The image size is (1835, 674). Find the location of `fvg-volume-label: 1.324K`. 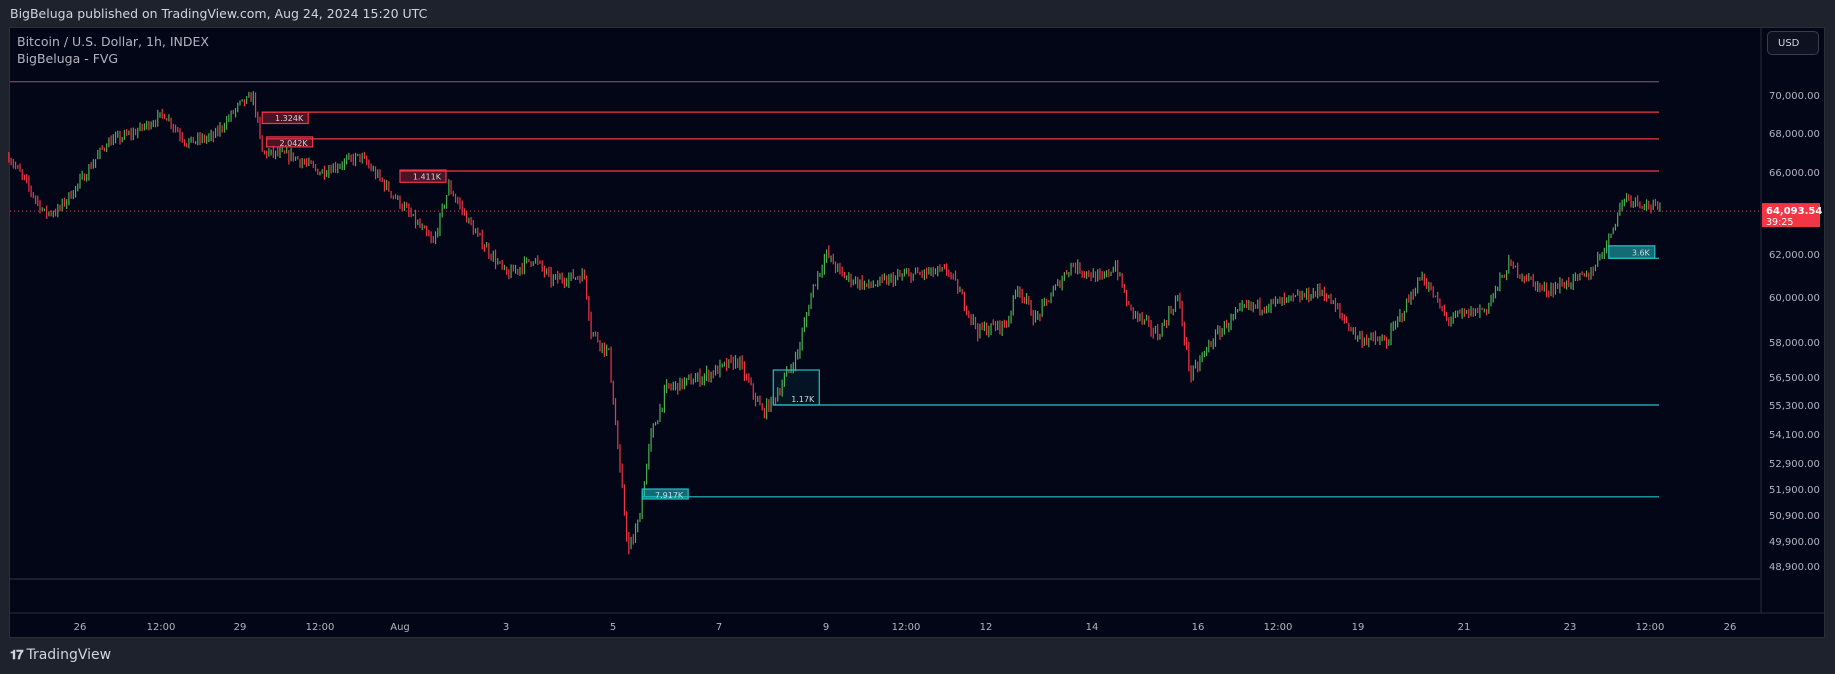

fvg-volume-label: 1.324K is located at coordinates (289, 118).